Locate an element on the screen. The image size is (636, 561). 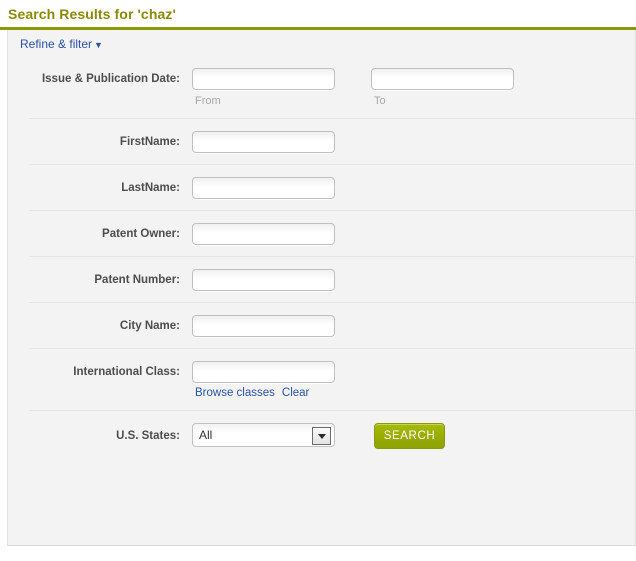
form-row-international-class: International Class: Browse classes Clear is located at coordinates (332, 379).